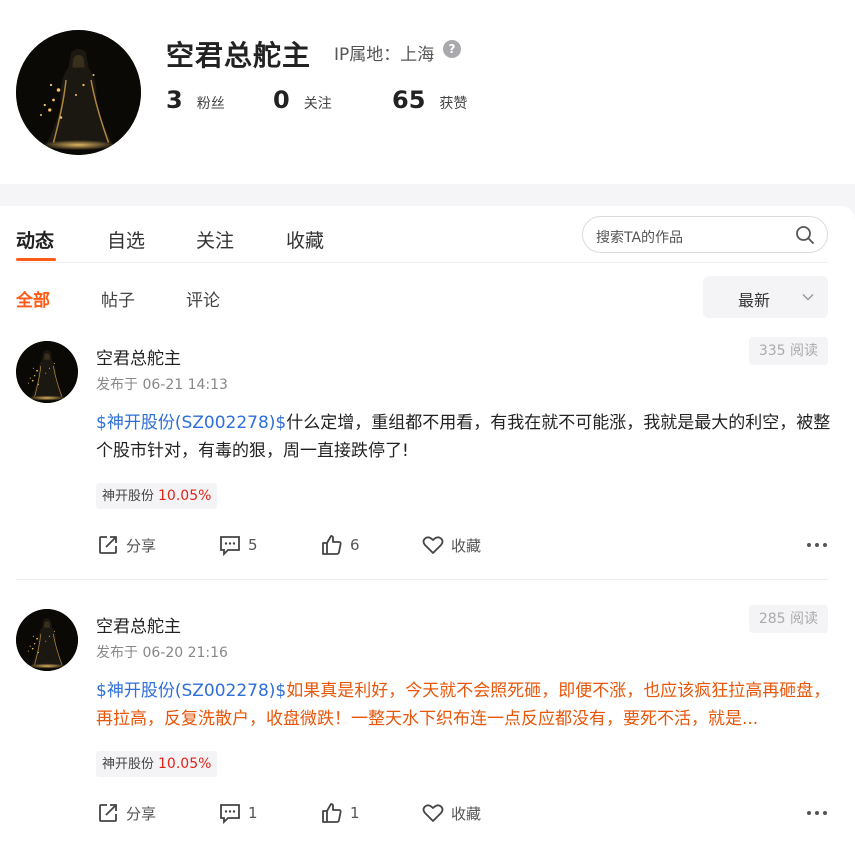 The height and width of the screenshot is (854, 855). What do you see at coordinates (355, 813) in the screenshot?
I see `like-count: 1` at bounding box center [355, 813].